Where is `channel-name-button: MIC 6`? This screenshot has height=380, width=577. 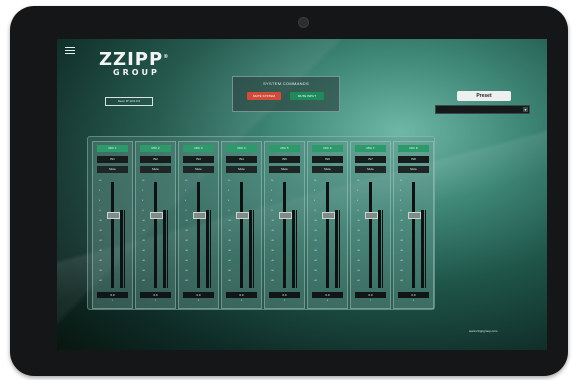
channel-name-button: MIC 6 is located at coordinates (327, 148).